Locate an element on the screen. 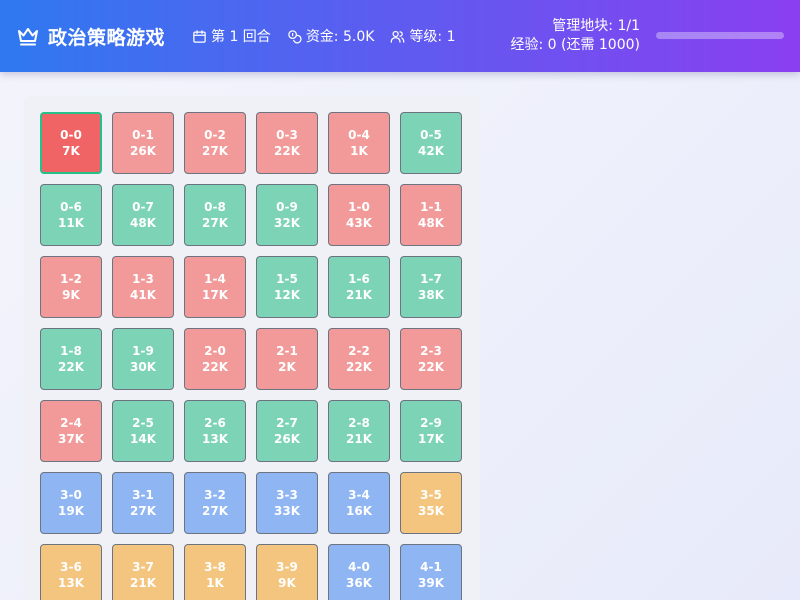 Image resolution: width=800 pixels, height=600 pixels. land-tile: 0-3 22K is located at coordinates (287, 143).